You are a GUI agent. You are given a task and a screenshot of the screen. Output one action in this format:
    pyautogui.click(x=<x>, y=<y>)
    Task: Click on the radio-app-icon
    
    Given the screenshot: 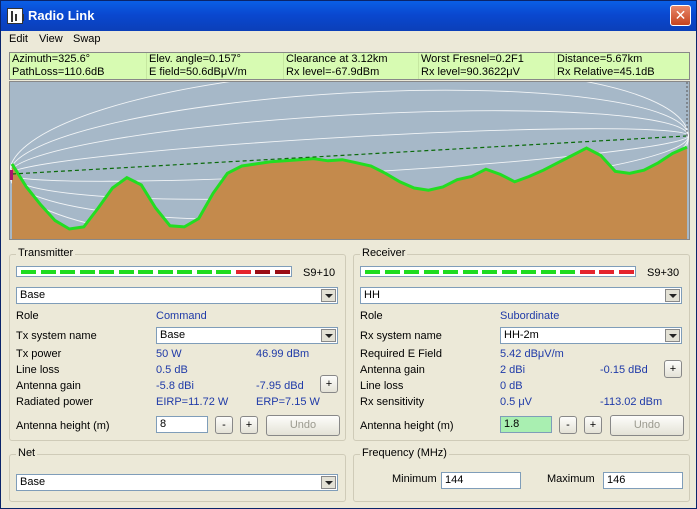 What is the action you would take?
    pyautogui.click(x=15, y=16)
    